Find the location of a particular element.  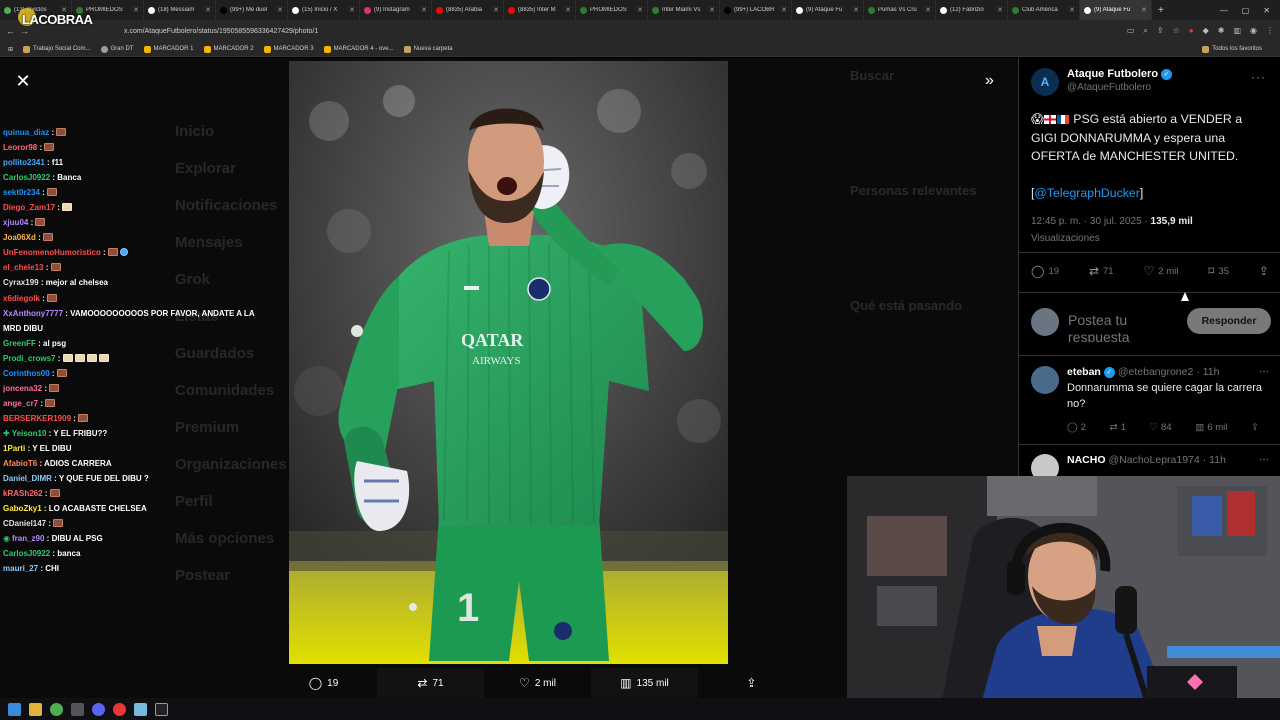

chat-username: Diego_Zam17 is located at coordinates (29, 207).